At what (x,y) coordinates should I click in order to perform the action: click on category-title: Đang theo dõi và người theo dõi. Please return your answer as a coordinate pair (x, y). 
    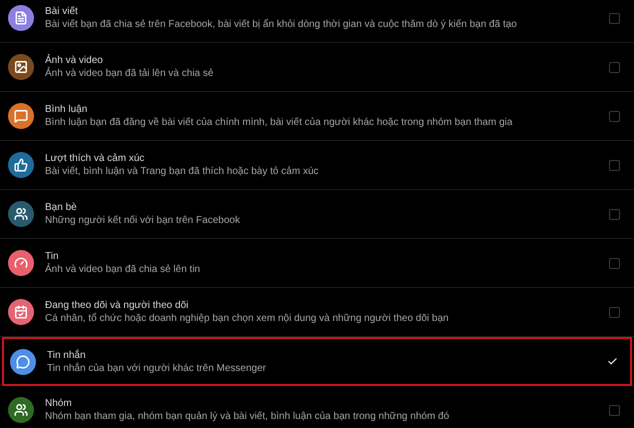
    Looking at the image, I should click on (117, 305).